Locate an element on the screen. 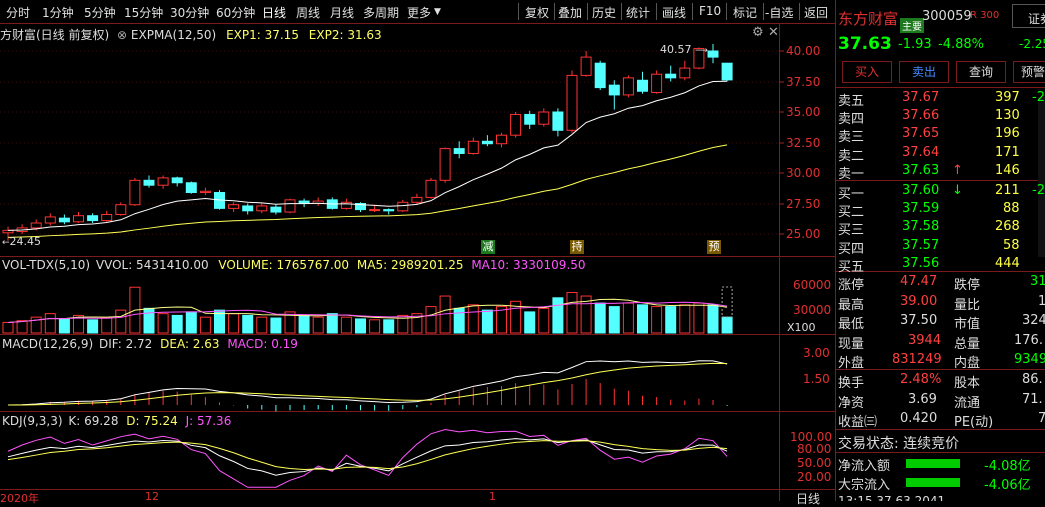  level-price: 37.67 is located at coordinates (921, 97).